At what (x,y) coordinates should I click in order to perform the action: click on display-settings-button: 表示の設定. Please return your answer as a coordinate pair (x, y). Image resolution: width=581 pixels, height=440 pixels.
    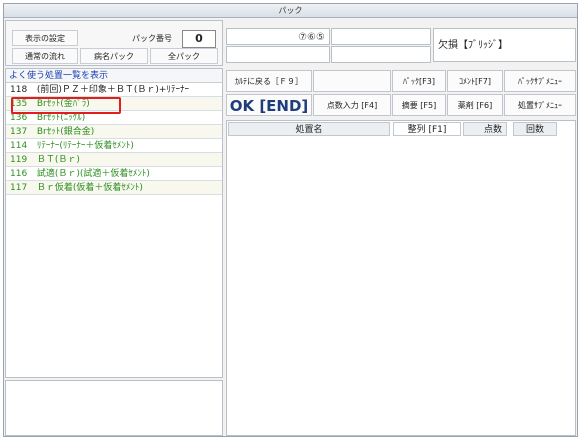
    Looking at the image, I should click on (45, 38).